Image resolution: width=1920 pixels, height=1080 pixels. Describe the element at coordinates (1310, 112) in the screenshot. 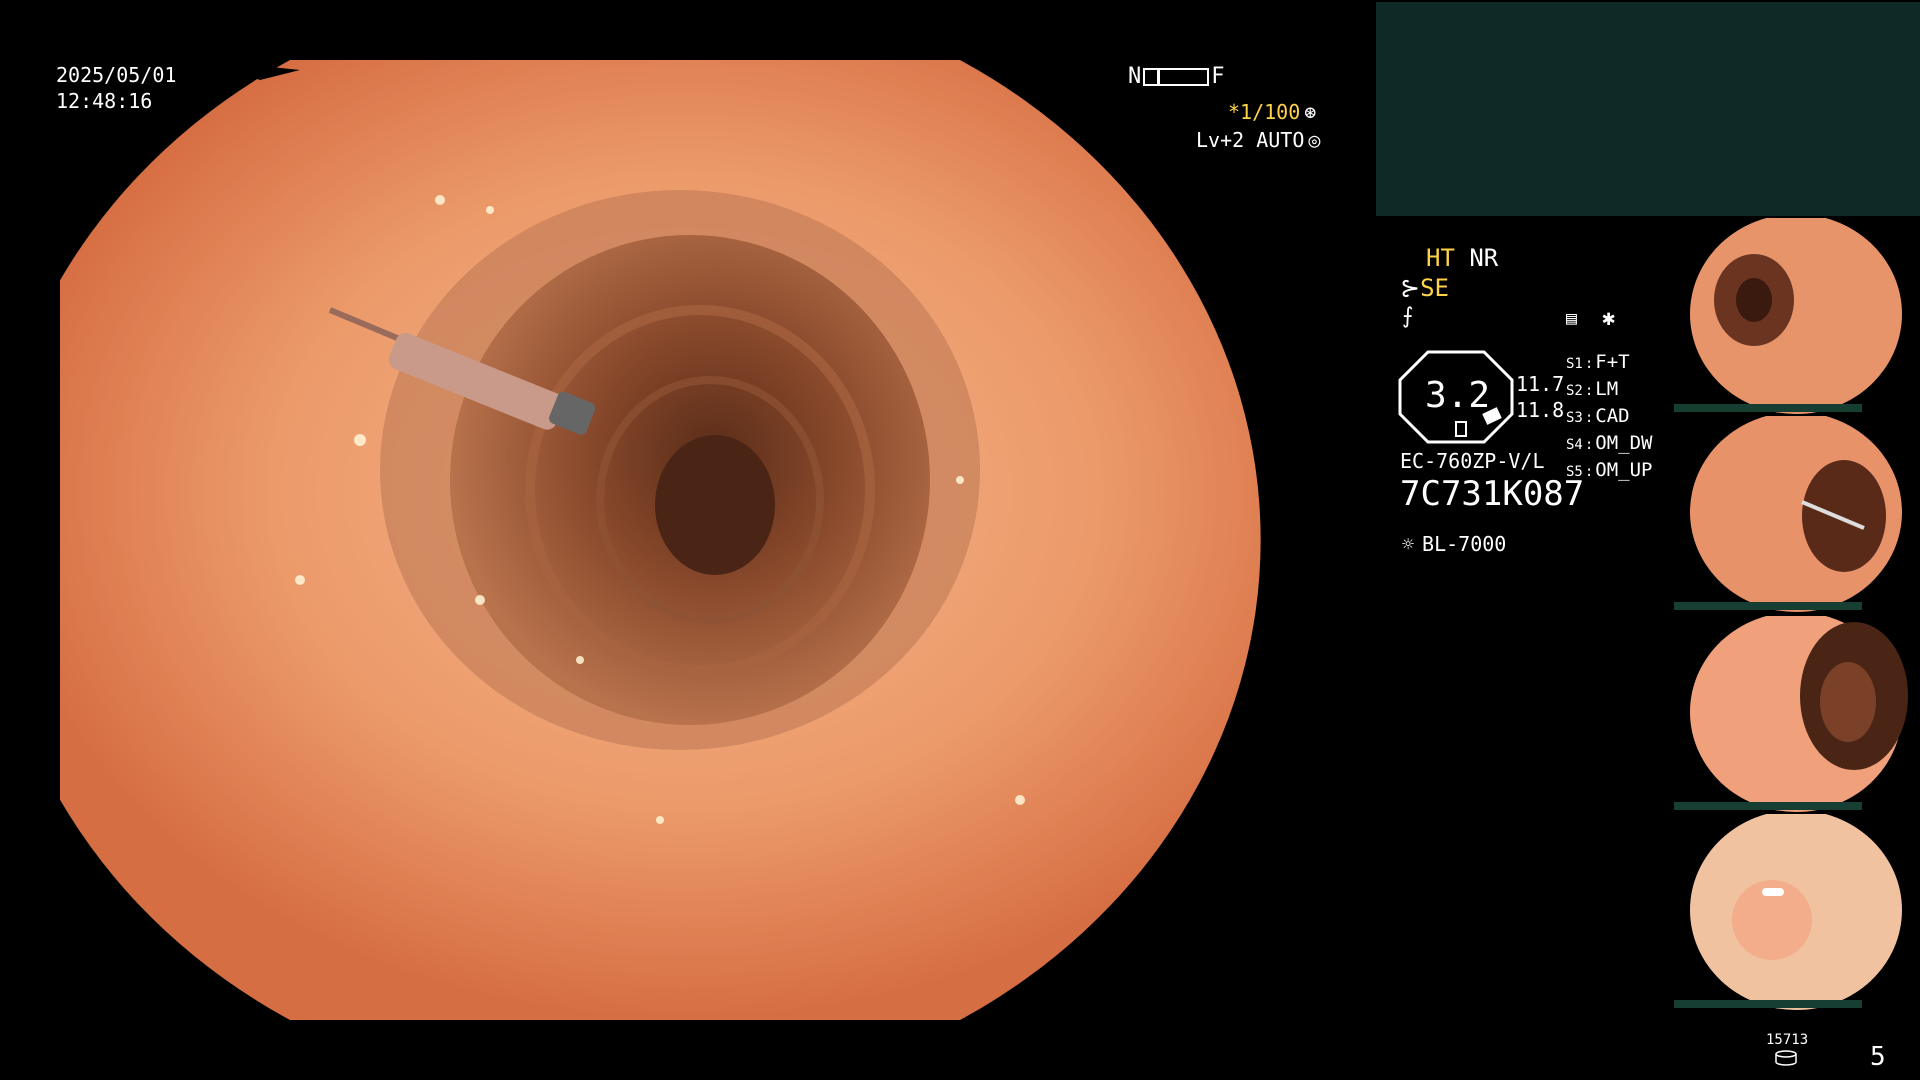

I see `aperture-icon: ⊛` at that location.